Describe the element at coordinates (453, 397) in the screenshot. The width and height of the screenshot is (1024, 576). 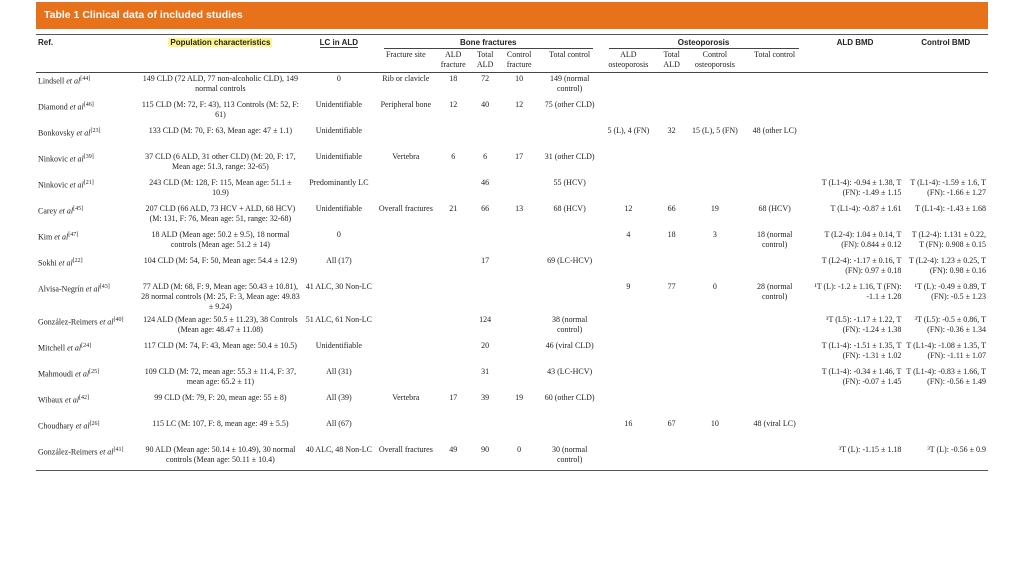
I see `ald-fracture-cell: 17` at that location.